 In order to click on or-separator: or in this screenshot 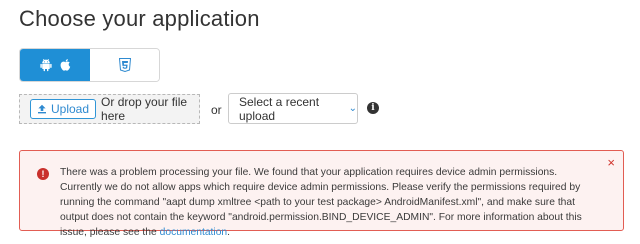, I will do `click(216, 110)`.